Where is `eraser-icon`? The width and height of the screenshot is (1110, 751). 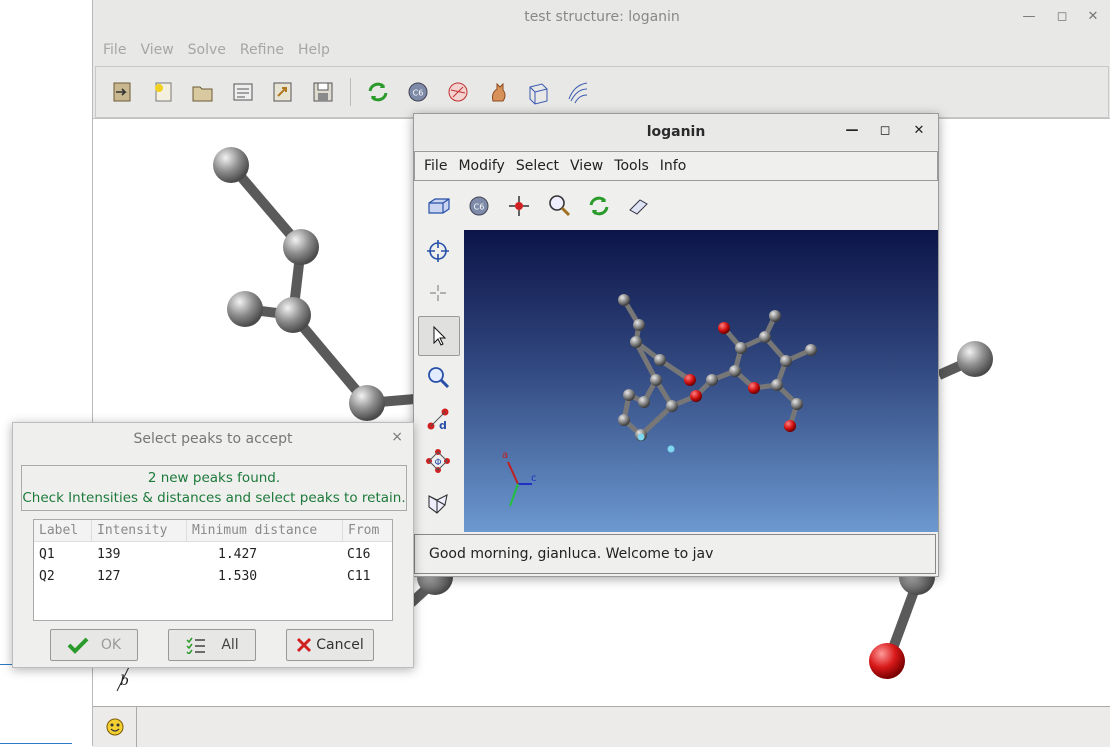
eraser-icon is located at coordinates (639, 206).